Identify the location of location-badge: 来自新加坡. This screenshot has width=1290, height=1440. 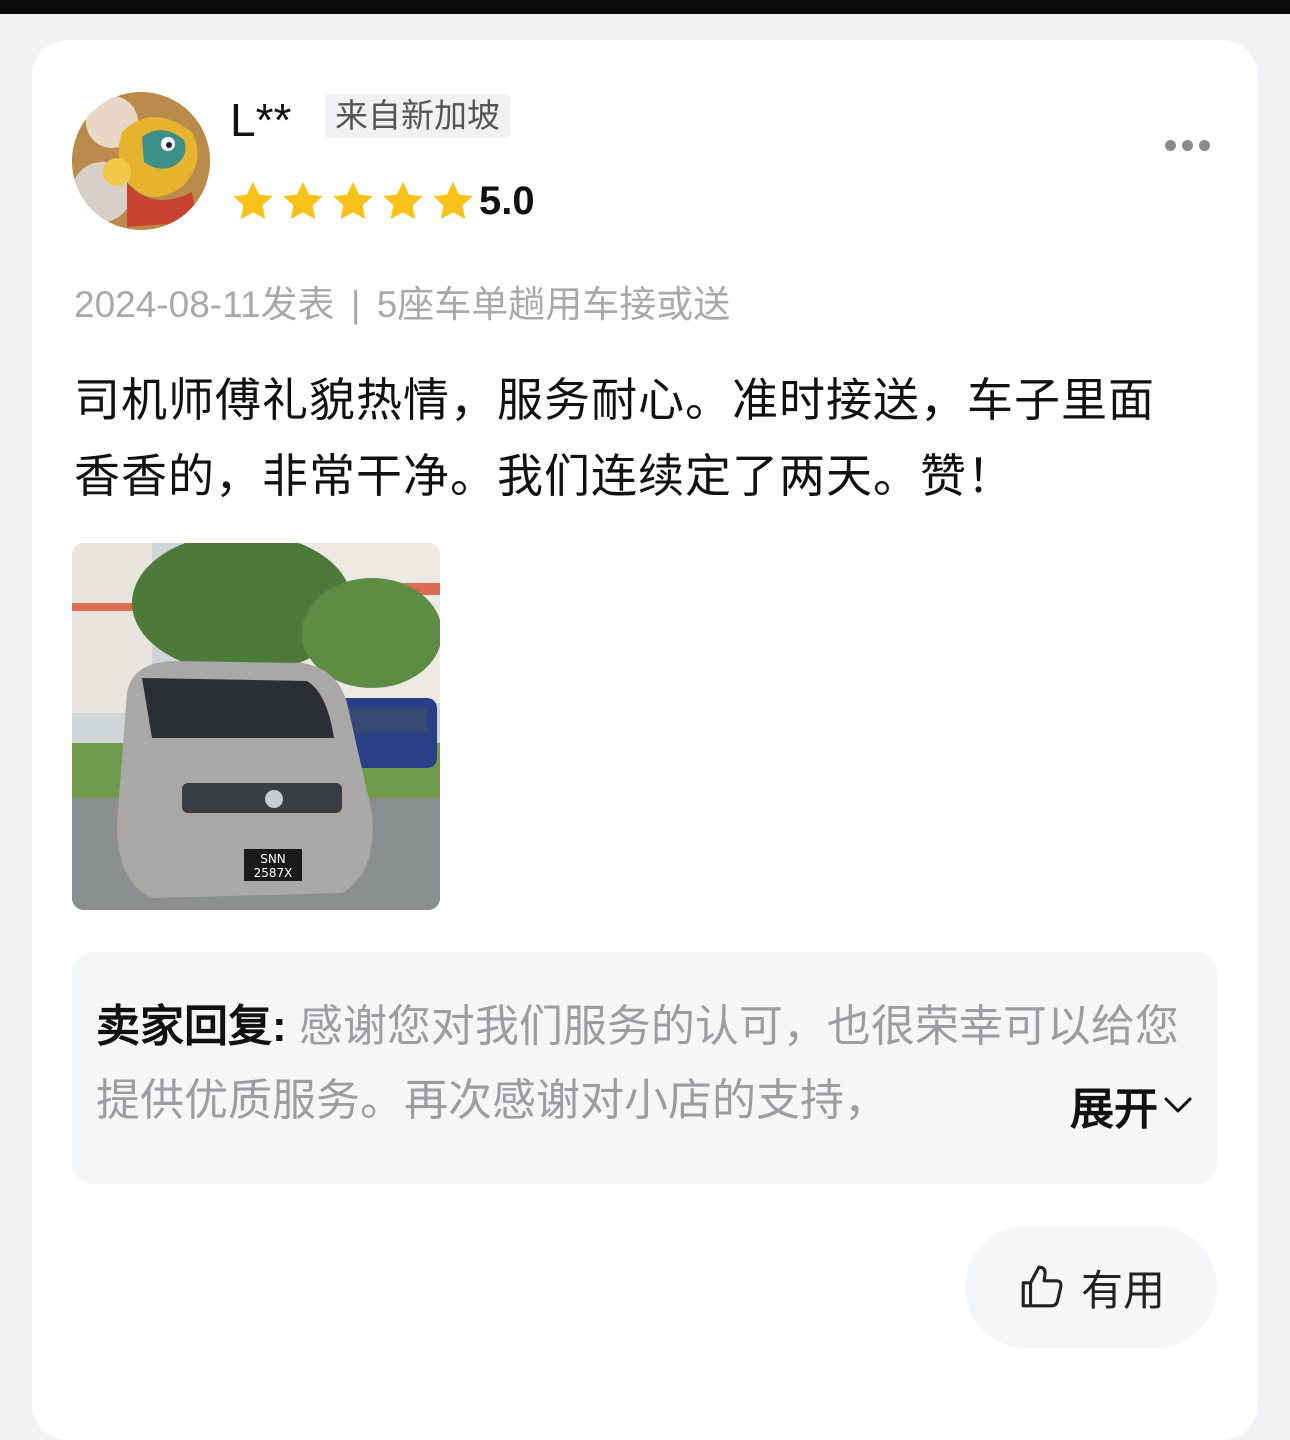
(417, 116).